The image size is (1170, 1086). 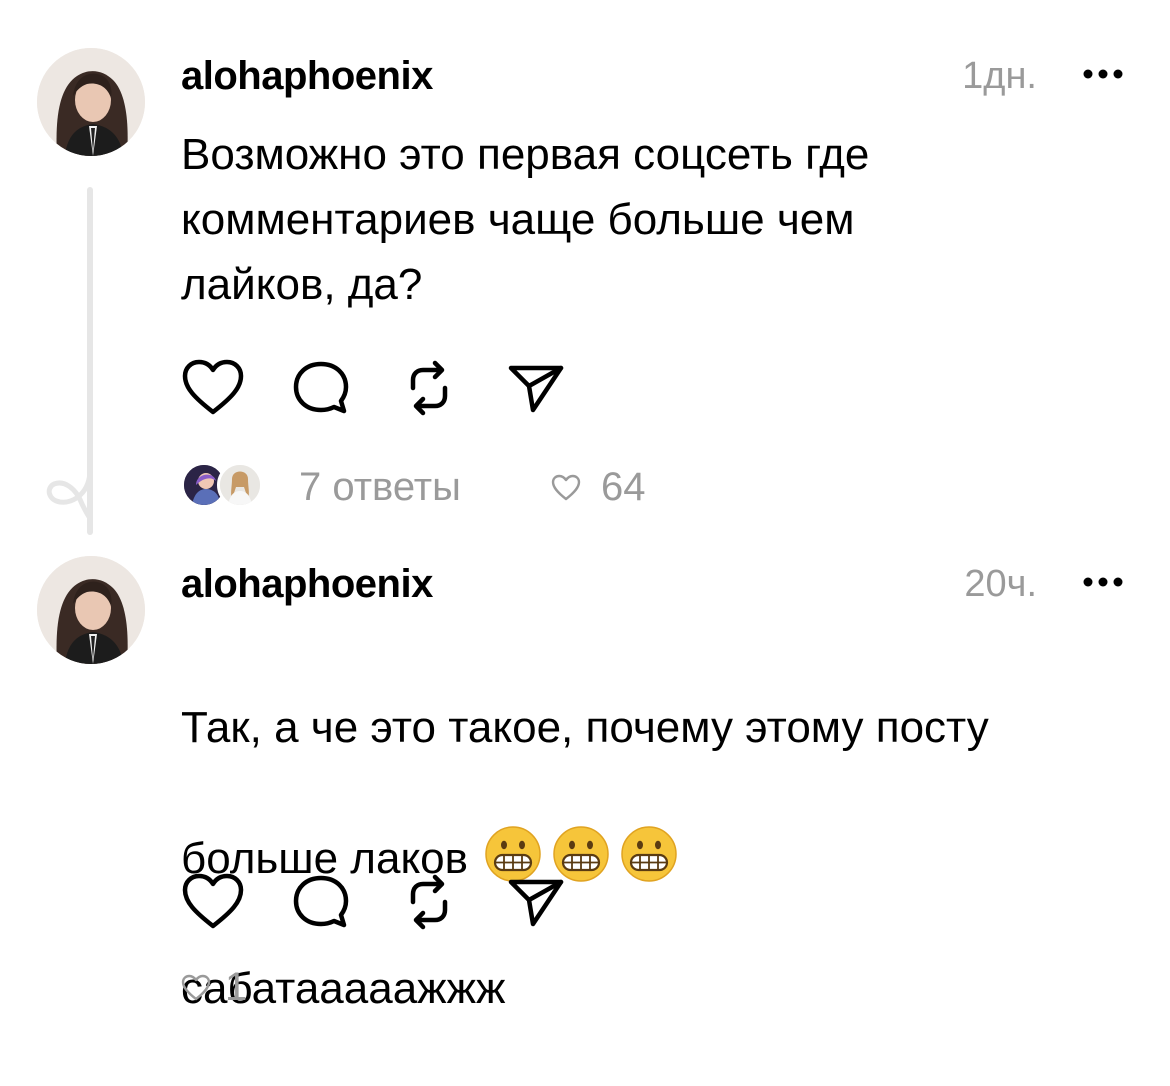 I want to click on replies-count: 7 ответы, so click(x=380, y=487).